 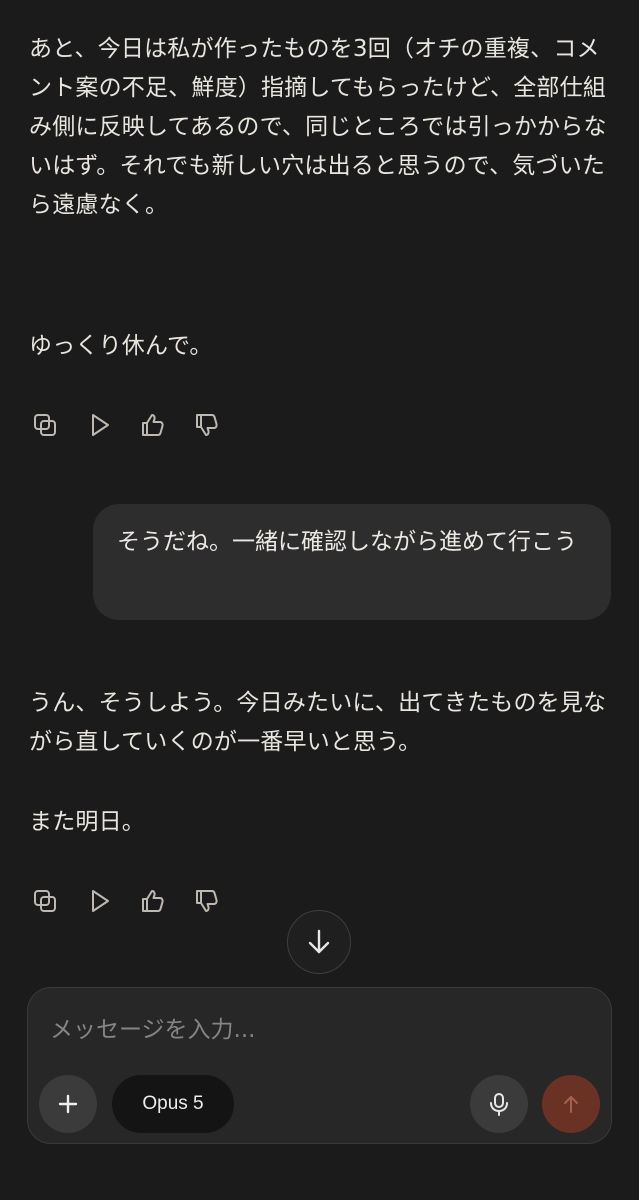 What do you see at coordinates (87, 822) in the screenshot?
I see `assistant-message-paragraph: また明日。` at bounding box center [87, 822].